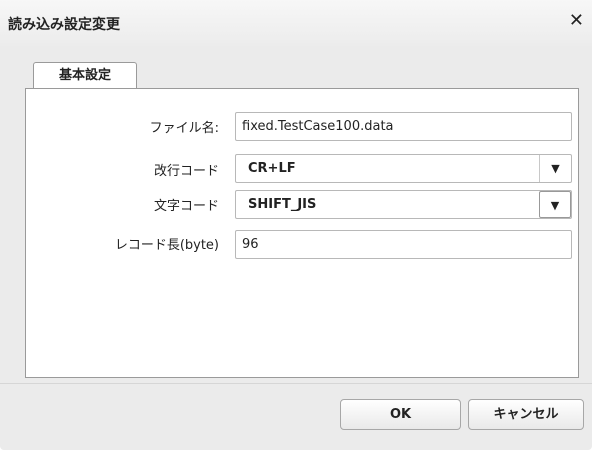 This screenshot has width=592, height=450. What do you see at coordinates (576, 21) in the screenshot?
I see `close-icon: ✕` at bounding box center [576, 21].